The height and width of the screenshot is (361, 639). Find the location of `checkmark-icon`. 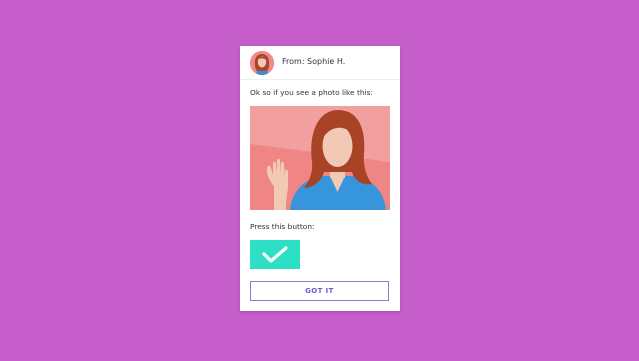

checkmark-icon is located at coordinates (275, 254).